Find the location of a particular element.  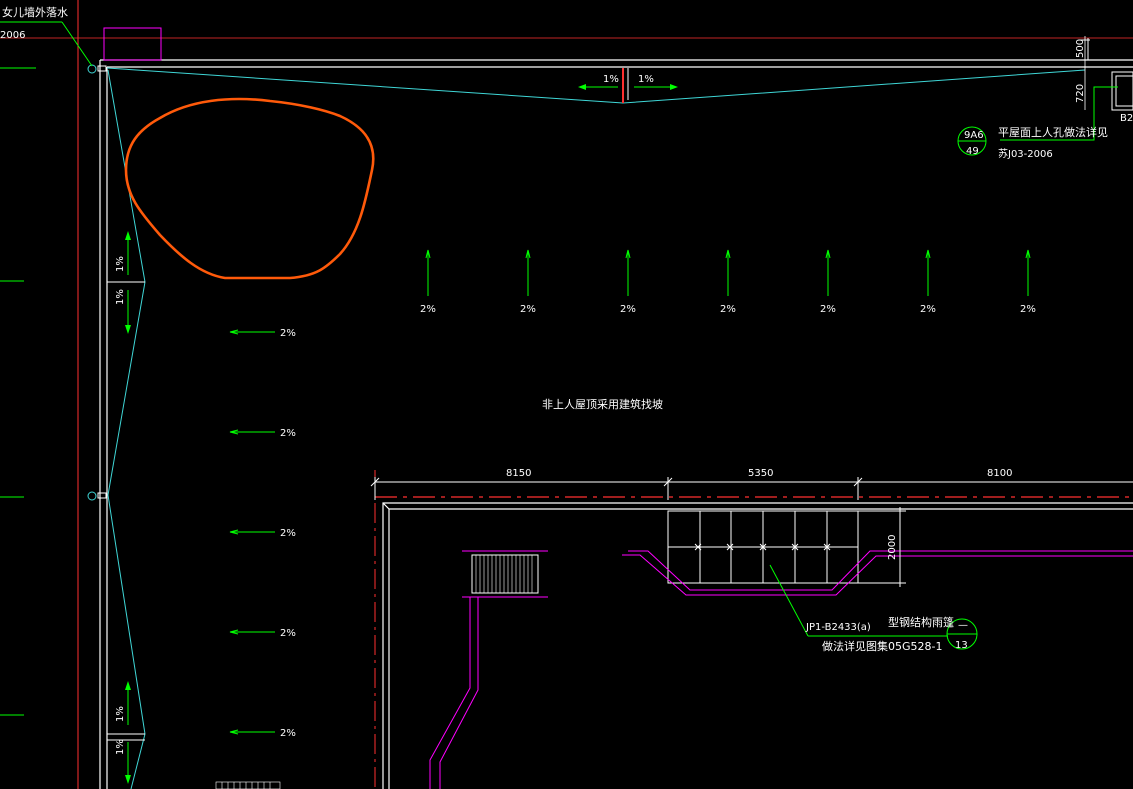

slope-row-label-7: 2% is located at coordinates (1028, 309).